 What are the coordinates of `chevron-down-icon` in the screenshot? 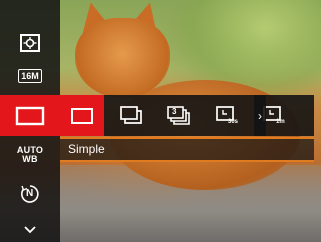 It's located at (30, 230).